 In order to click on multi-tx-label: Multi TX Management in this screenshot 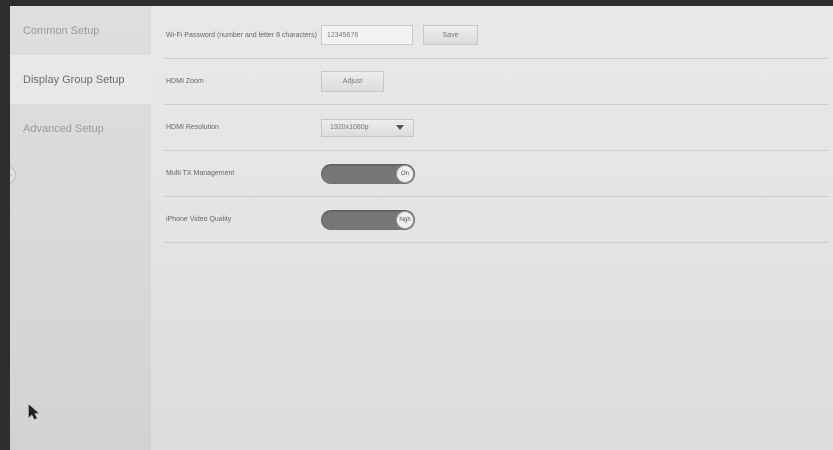, I will do `click(200, 173)`.